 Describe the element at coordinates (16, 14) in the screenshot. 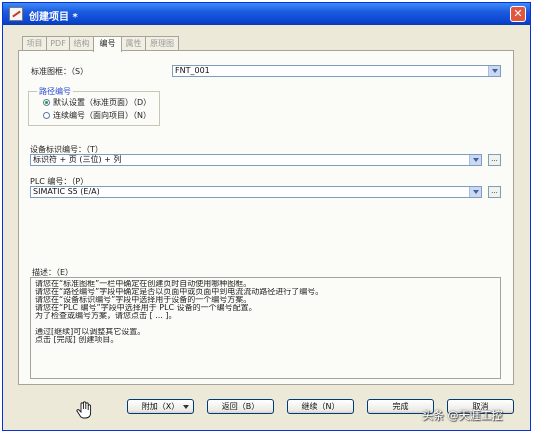

I see `app-icon` at that location.